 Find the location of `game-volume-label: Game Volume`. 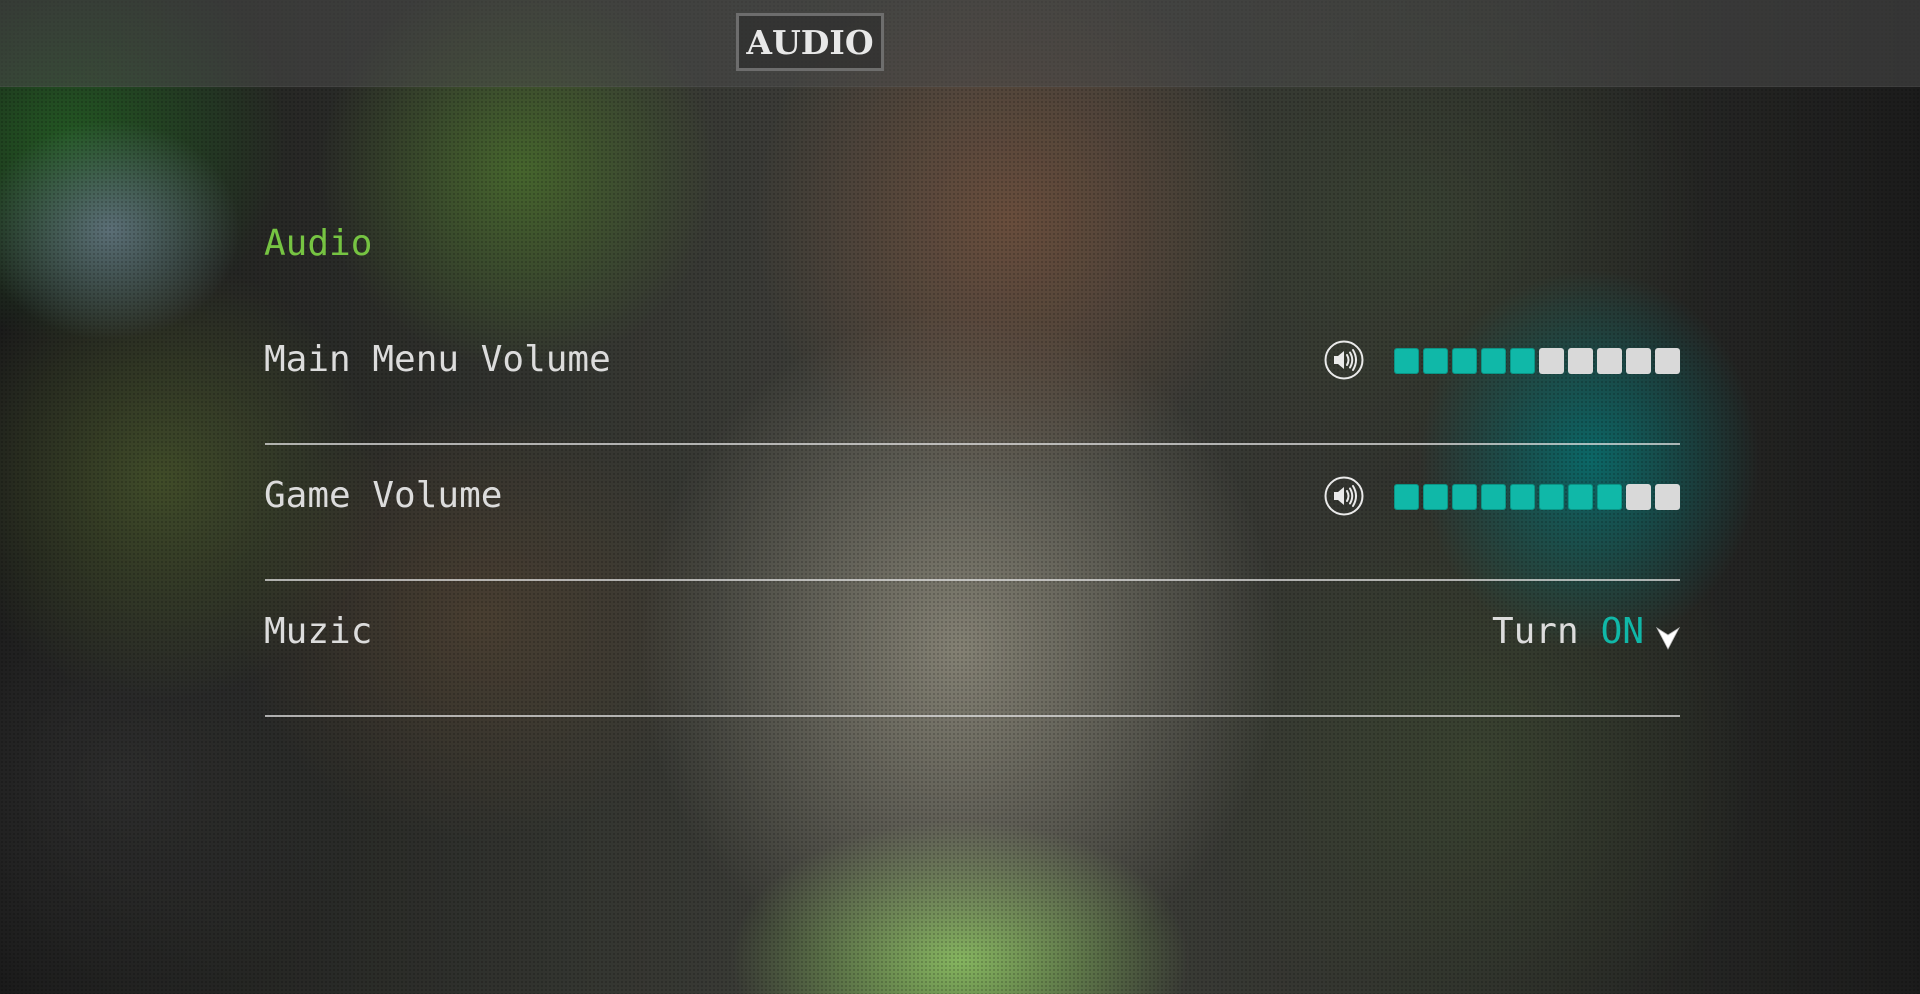

game-volume-label: Game Volume is located at coordinates (383, 495).